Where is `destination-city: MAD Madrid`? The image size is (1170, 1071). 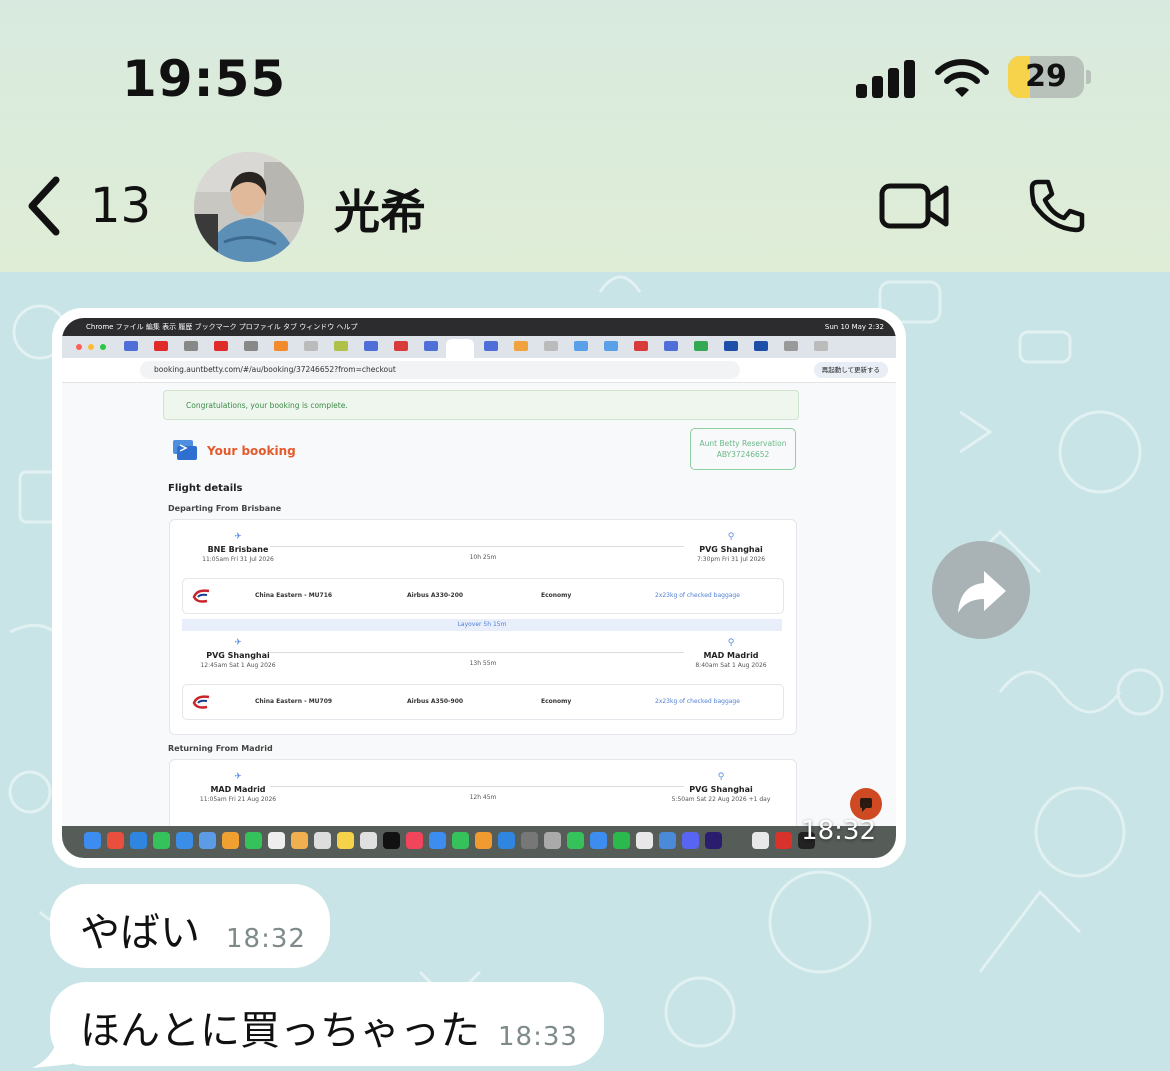
destination-city: MAD Madrid is located at coordinates (731, 655).